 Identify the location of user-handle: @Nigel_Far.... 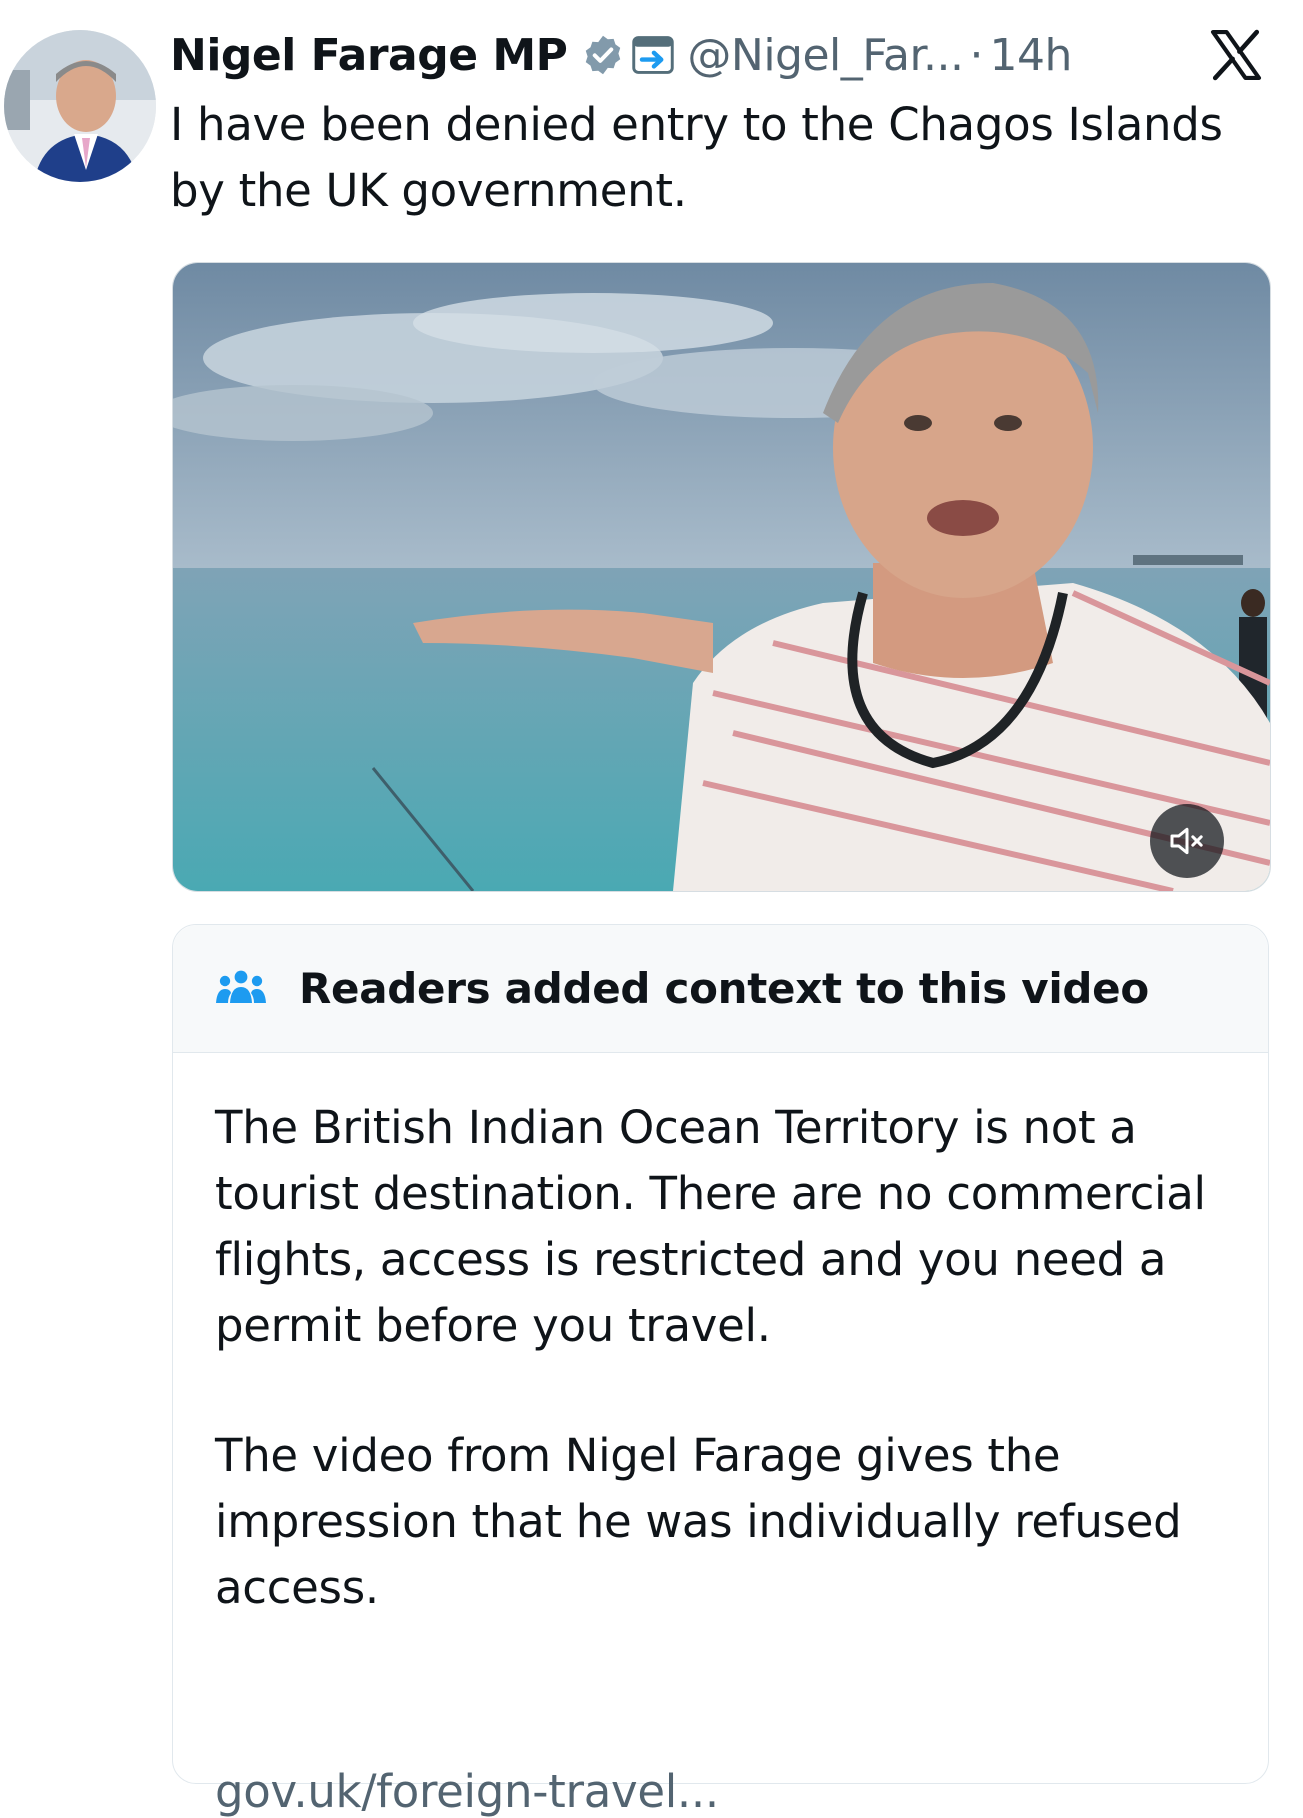
(825, 55).